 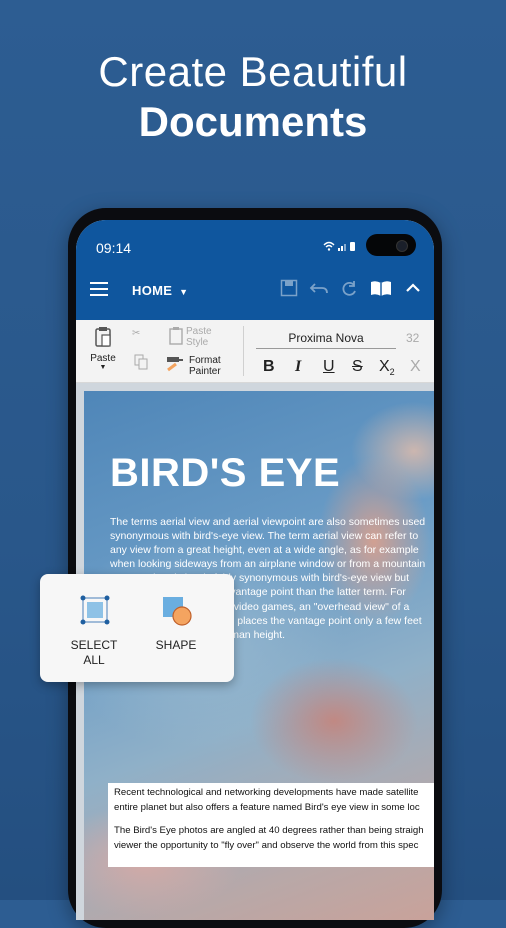 What do you see at coordinates (205, 371) in the screenshot?
I see `format-painter-line2: Painter` at bounding box center [205, 371].